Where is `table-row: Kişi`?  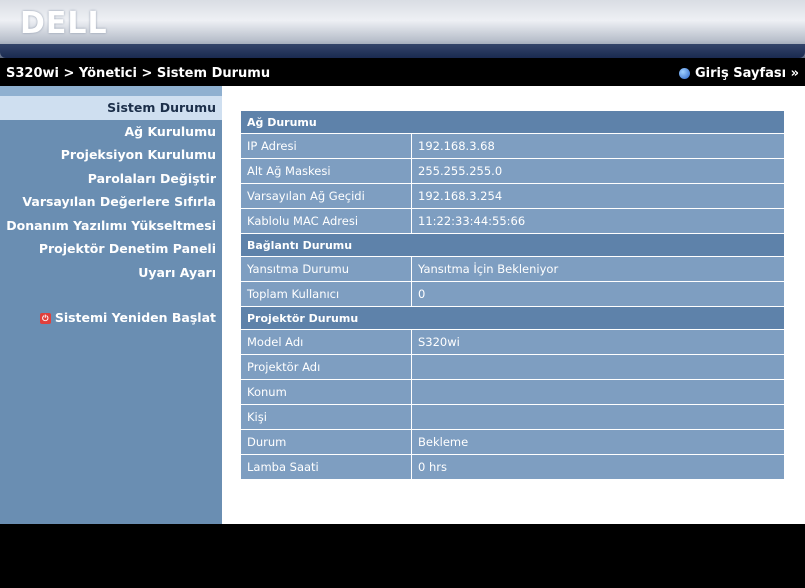
table-row: Kişi is located at coordinates (512, 417).